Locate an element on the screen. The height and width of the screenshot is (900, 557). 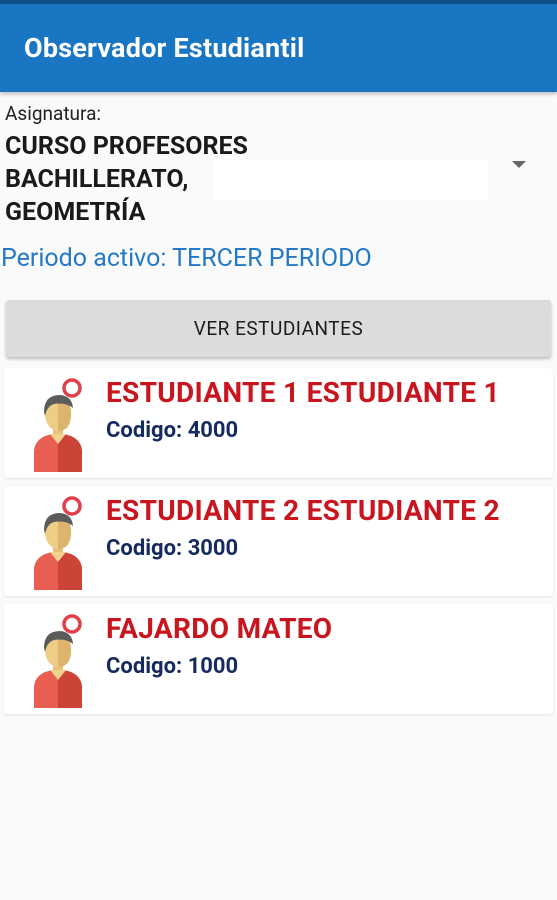
student-card: ESTUDIANTE 1 ESTUDIANTE 1 Codigo: 4000 is located at coordinates (278, 423).